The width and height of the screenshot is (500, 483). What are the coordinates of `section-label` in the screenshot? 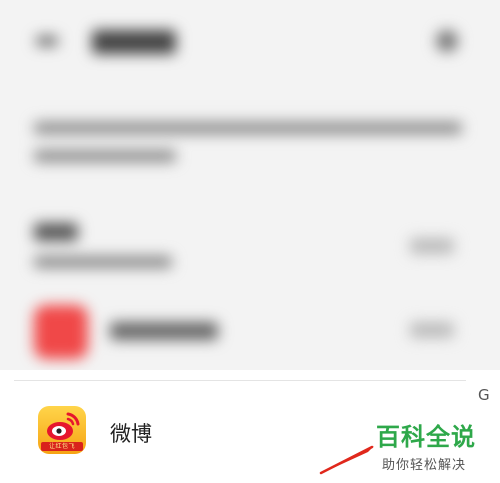 It's located at (56, 232).